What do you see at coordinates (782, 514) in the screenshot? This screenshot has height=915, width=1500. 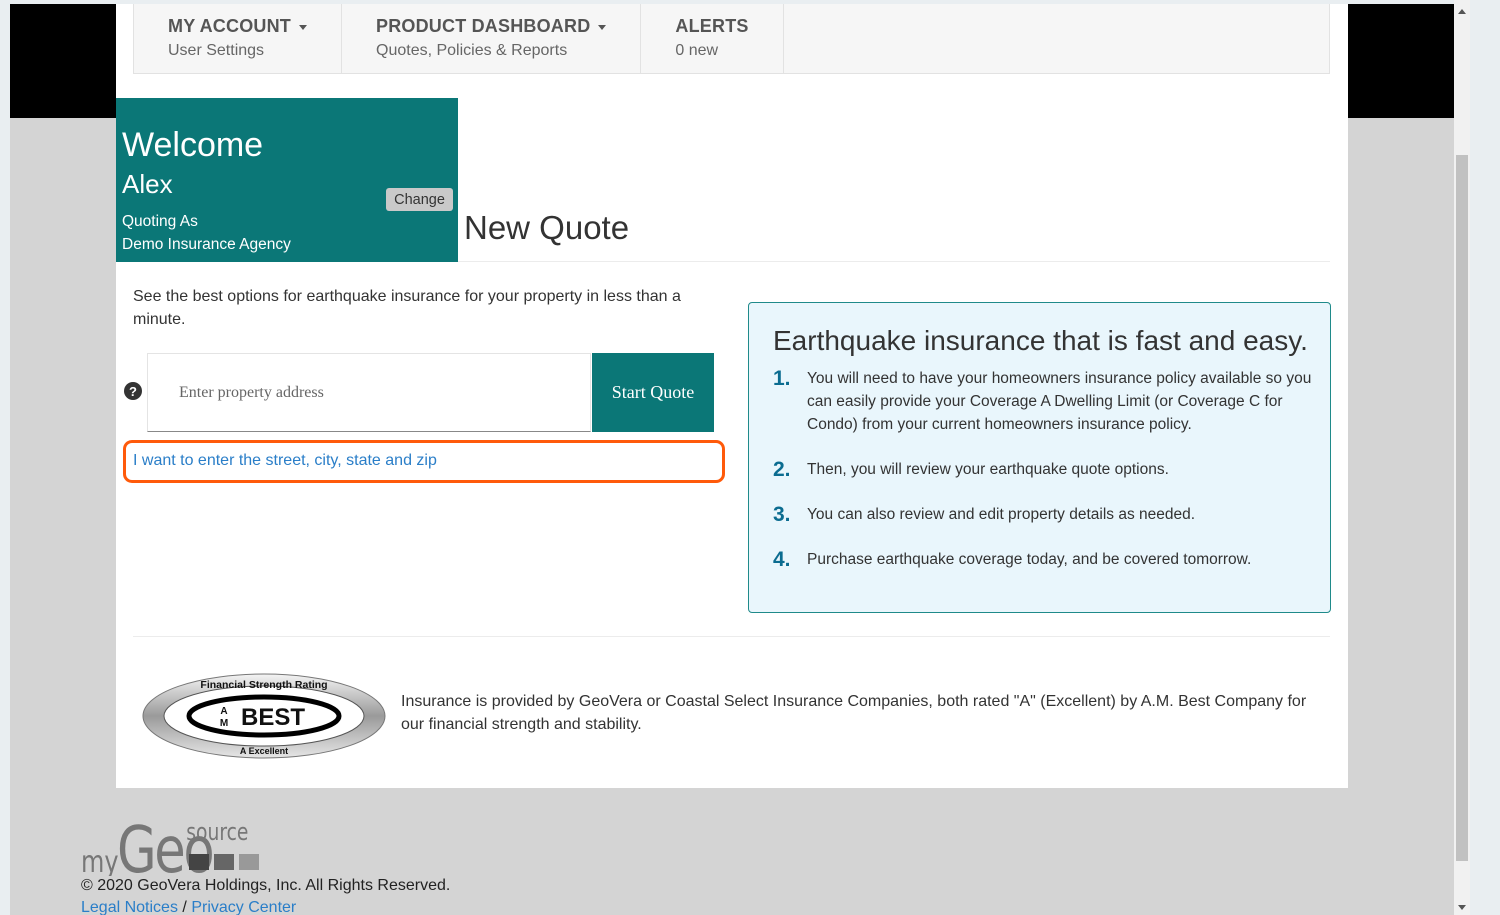 I see `step-number: 3.` at bounding box center [782, 514].